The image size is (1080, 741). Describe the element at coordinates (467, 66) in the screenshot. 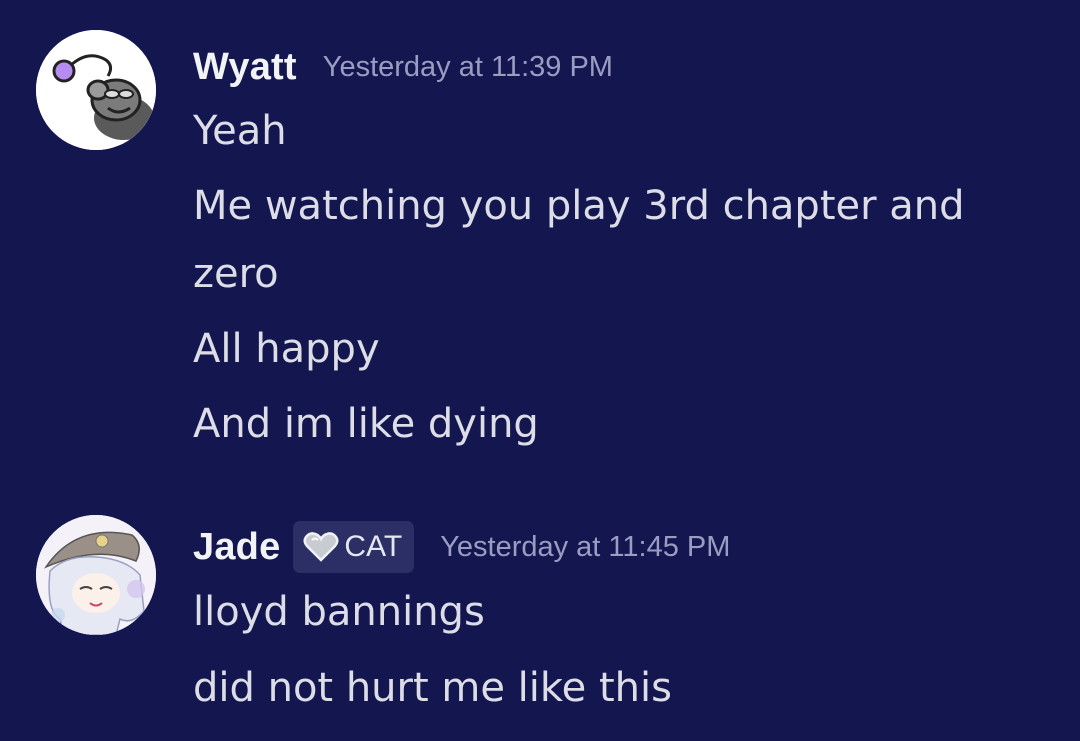

I see `timestamp: Yesterday at 11:39 PM` at that location.